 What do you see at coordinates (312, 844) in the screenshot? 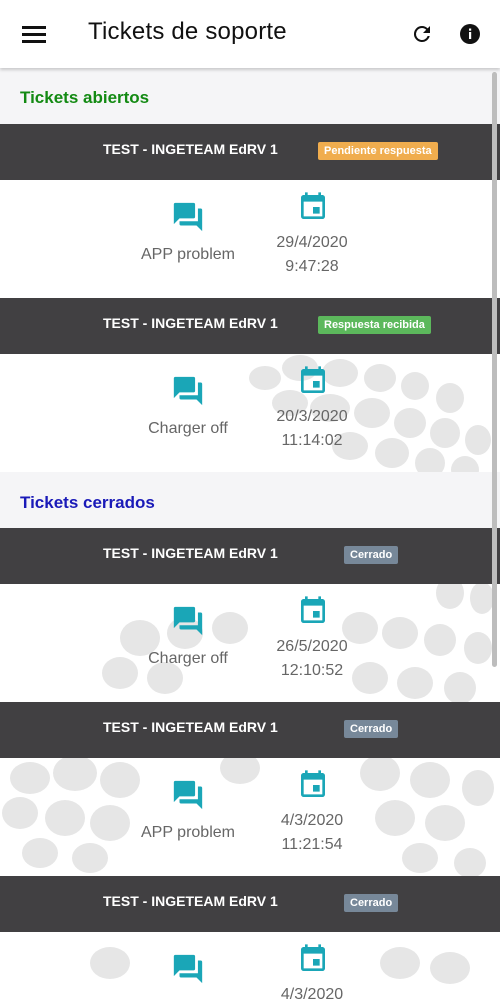
I see `ticket-time: 11:21:54` at bounding box center [312, 844].